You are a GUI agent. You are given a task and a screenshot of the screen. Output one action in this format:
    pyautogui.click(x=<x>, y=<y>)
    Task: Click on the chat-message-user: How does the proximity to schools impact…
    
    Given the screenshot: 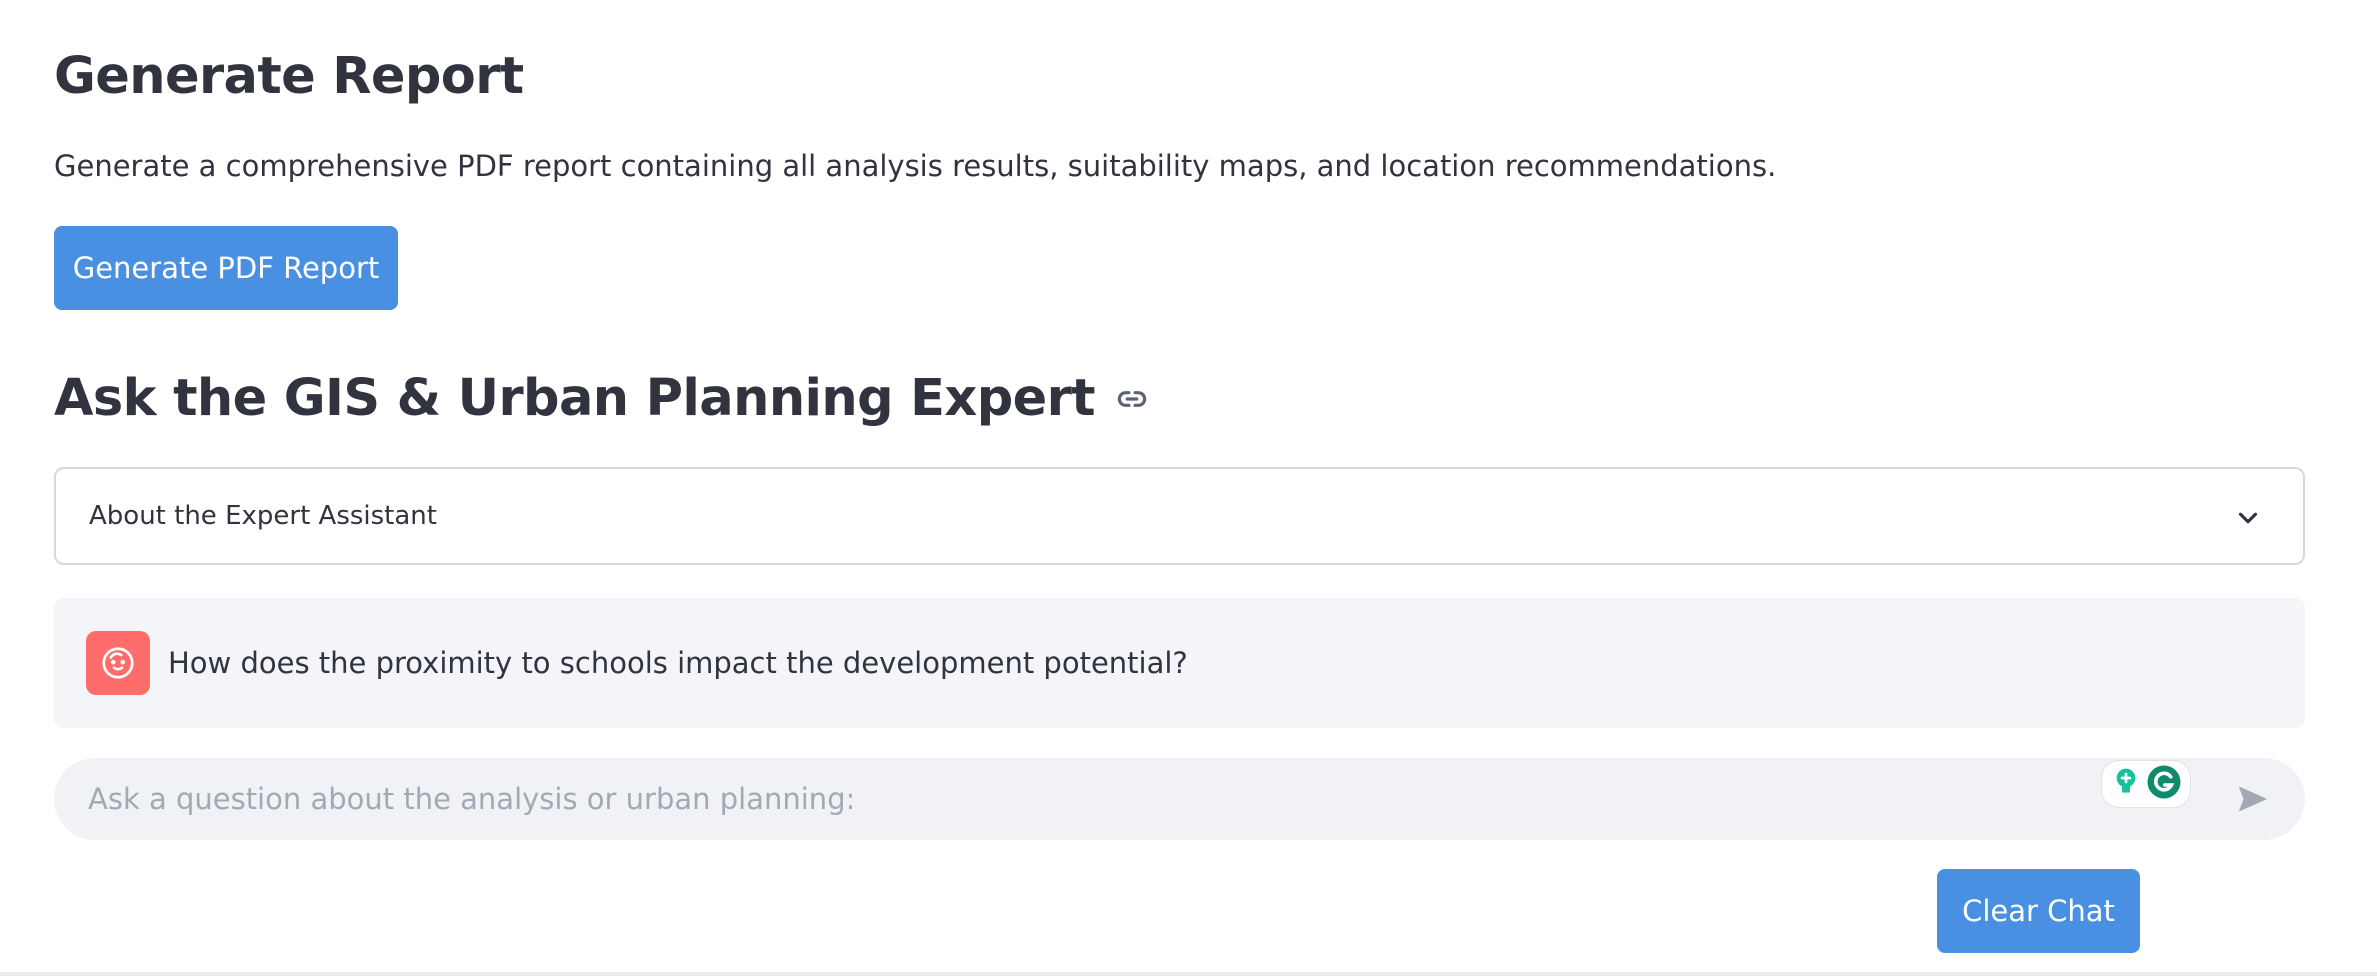 What is the action you would take?
    pyautogui.click(x=1179, y=663)
    